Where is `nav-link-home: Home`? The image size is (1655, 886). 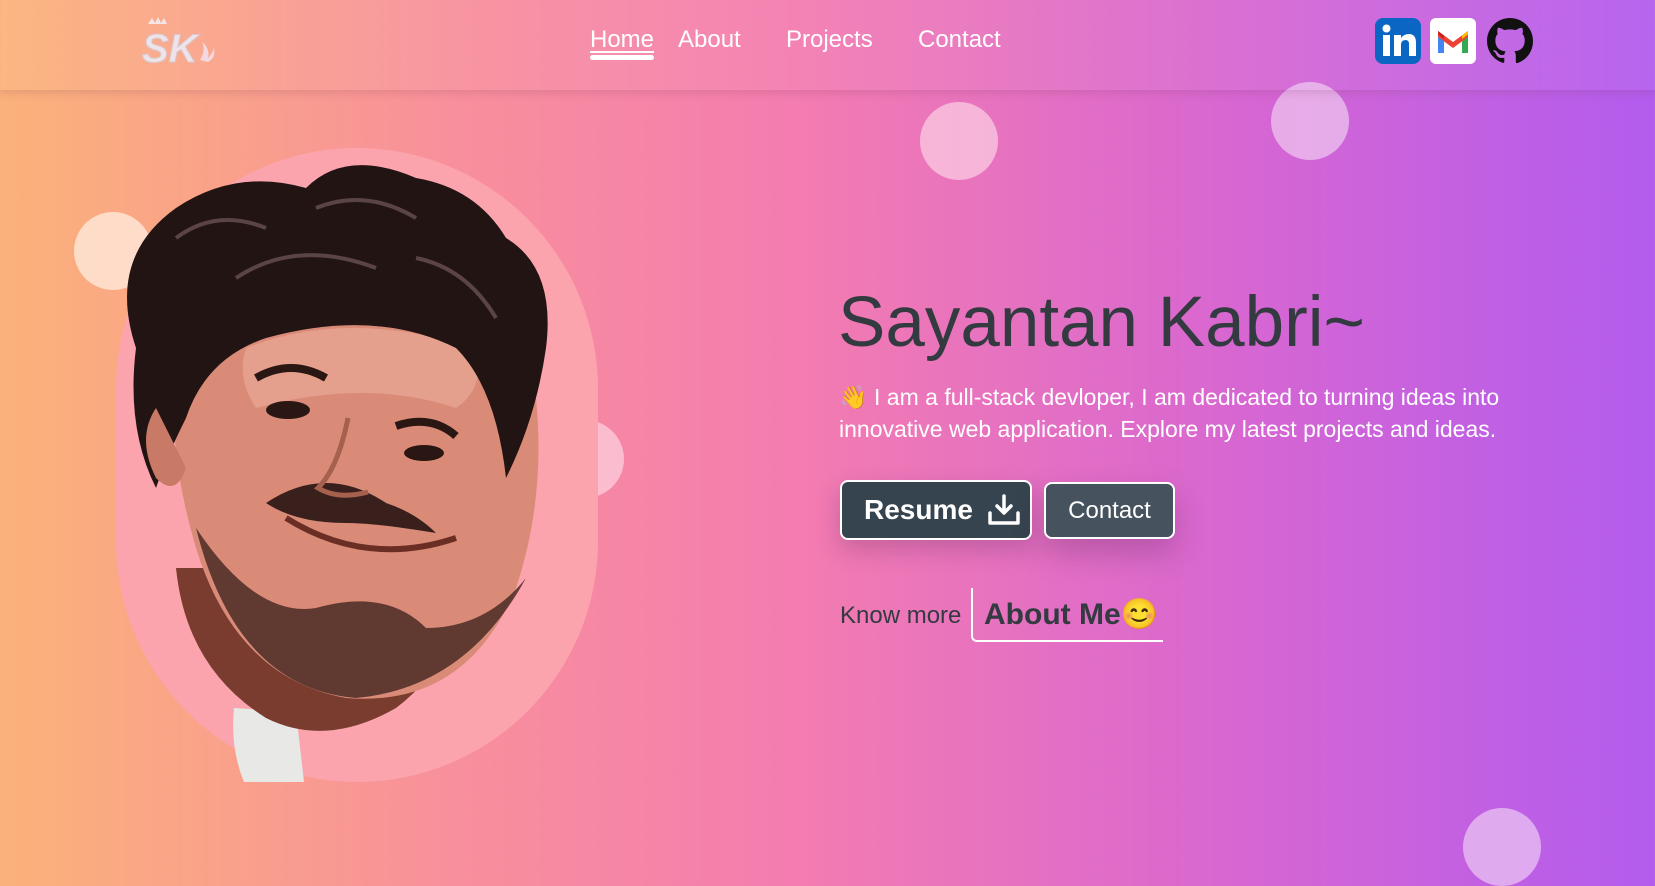 nav-link-home: Home is located at coordinates (622, 43).